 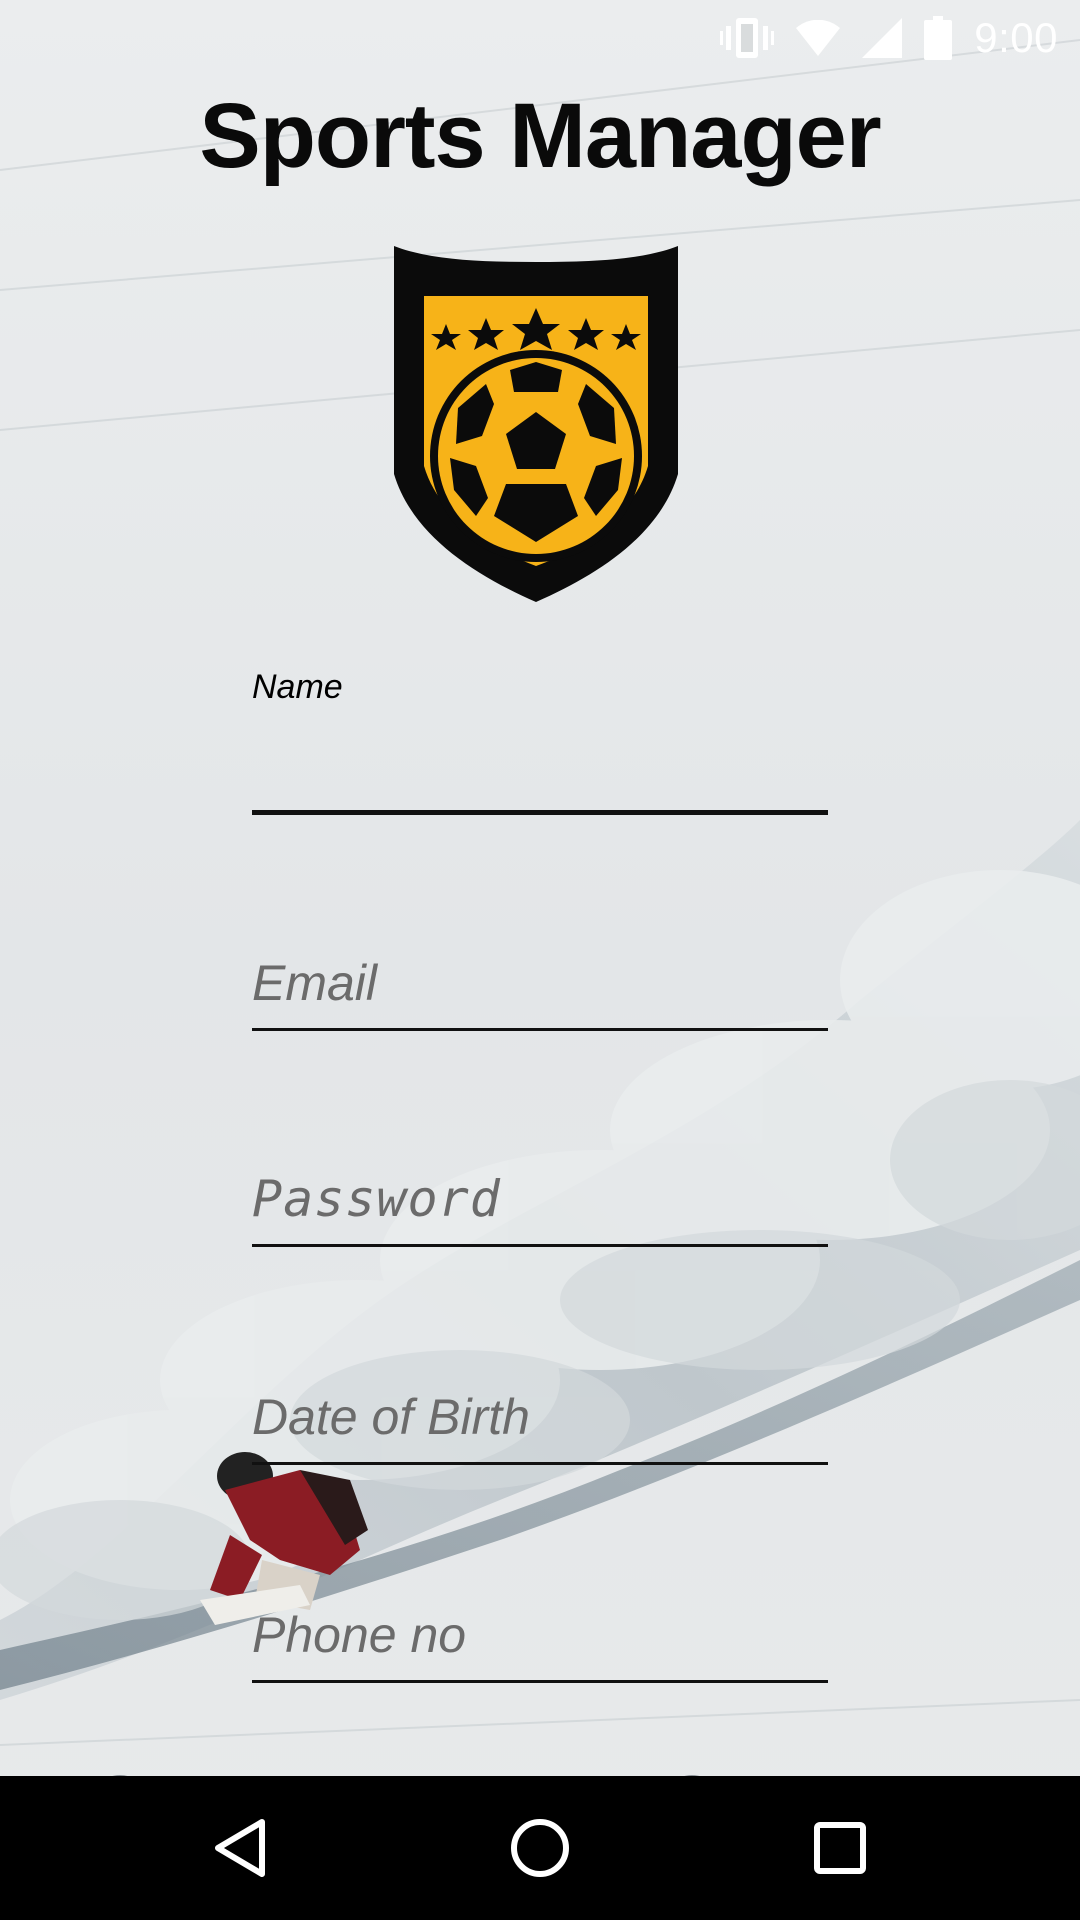 What do you see at coordinates (540, 1029) in the screenshot?
I see `email-field-underline` at bounding box center [540, 1029].